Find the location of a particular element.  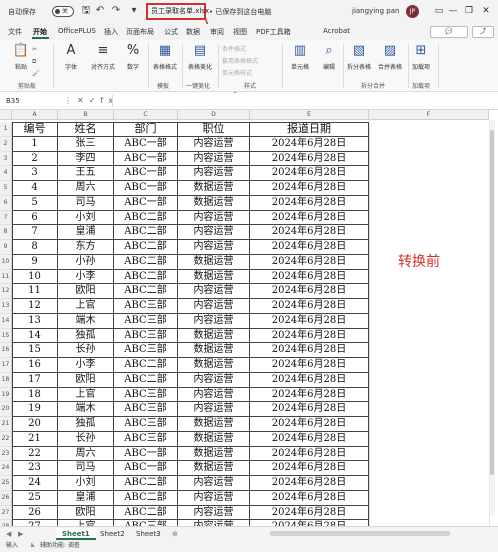

column-header: F is located at coordinates (429, 115).